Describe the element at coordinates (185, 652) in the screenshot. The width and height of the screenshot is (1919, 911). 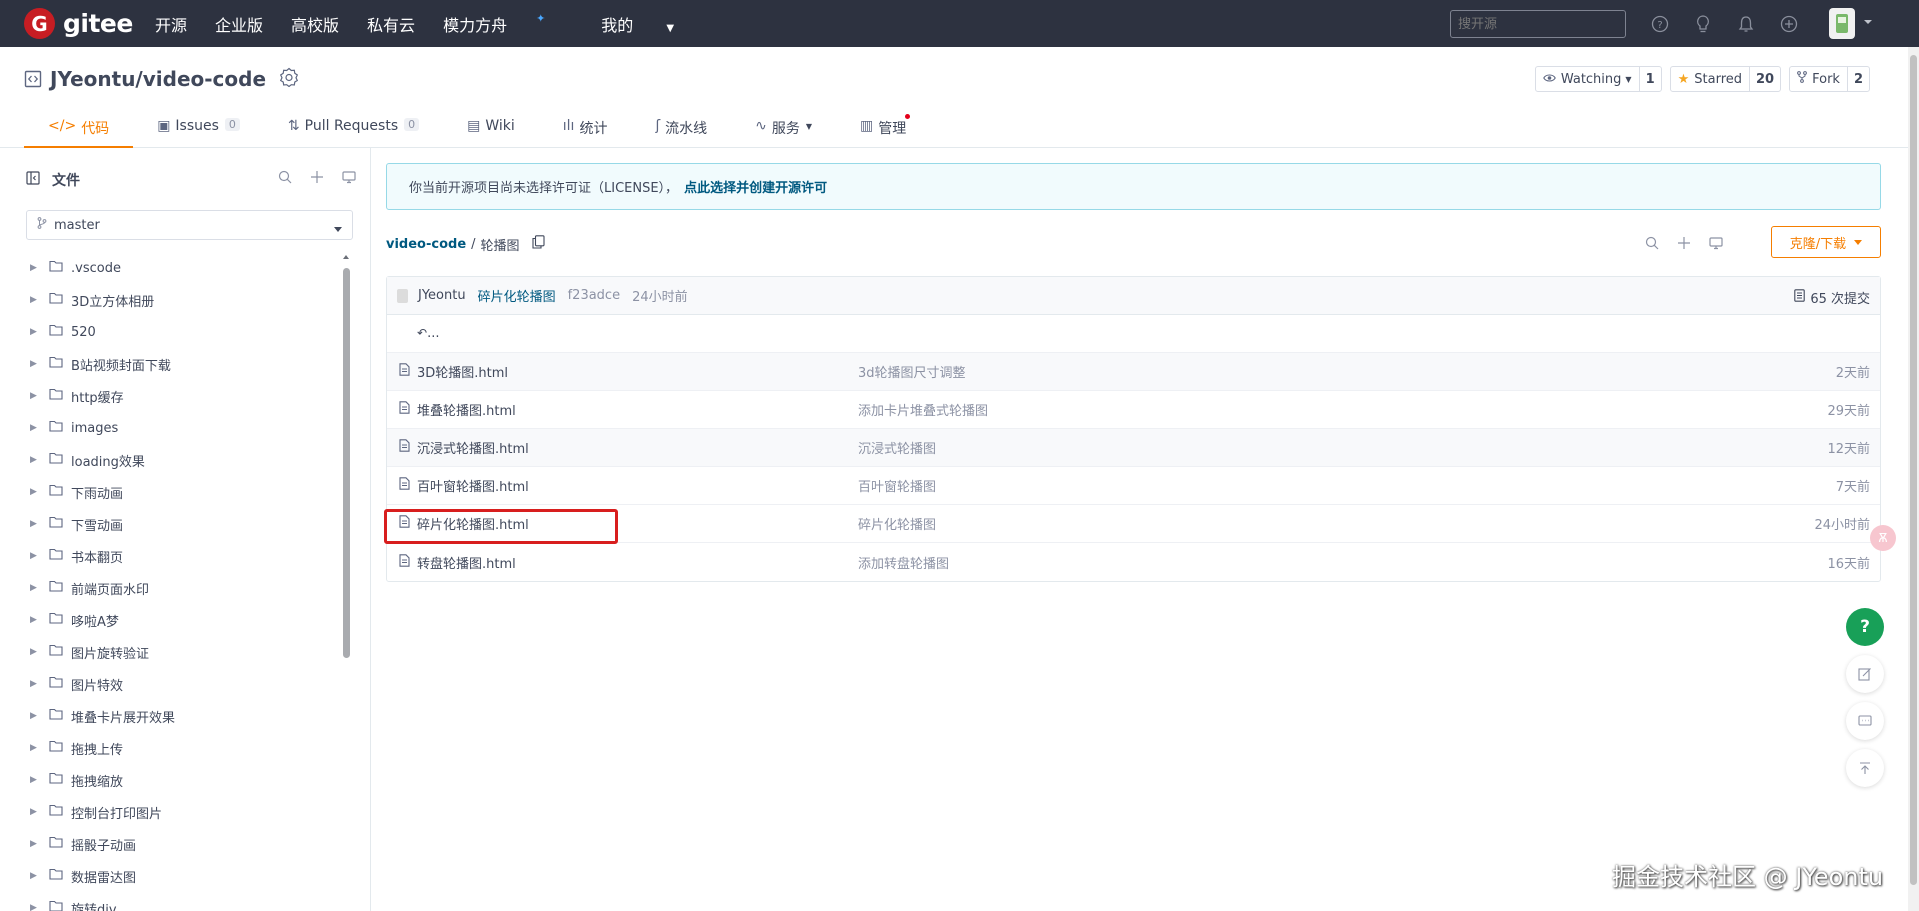
I see `tree-folder-item: ▶ 图片旋转验证` at that location.